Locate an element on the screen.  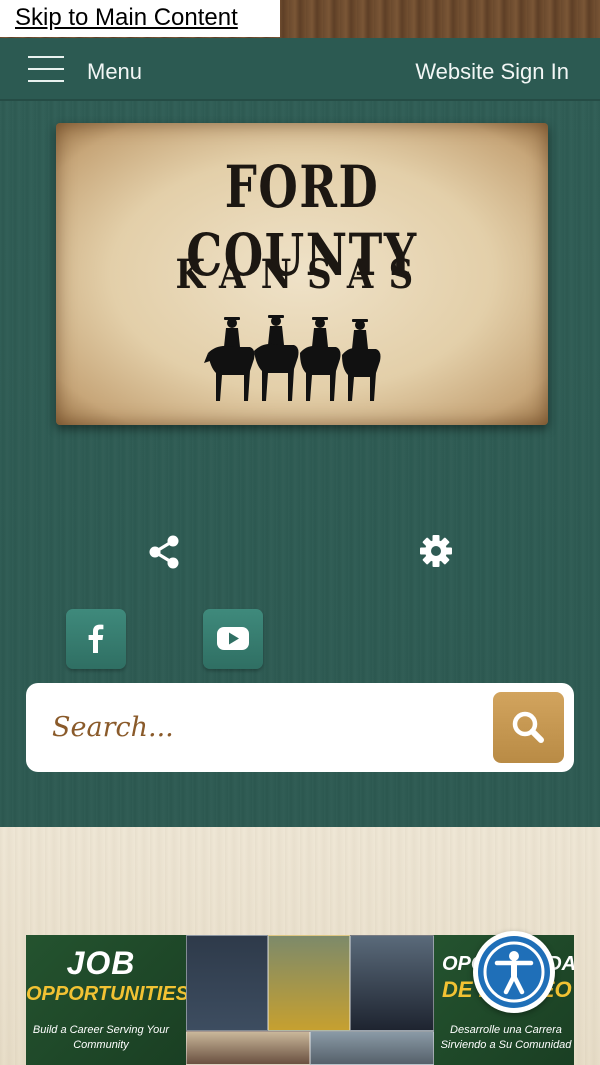
youtube-button is located at coordinates (233, 639).